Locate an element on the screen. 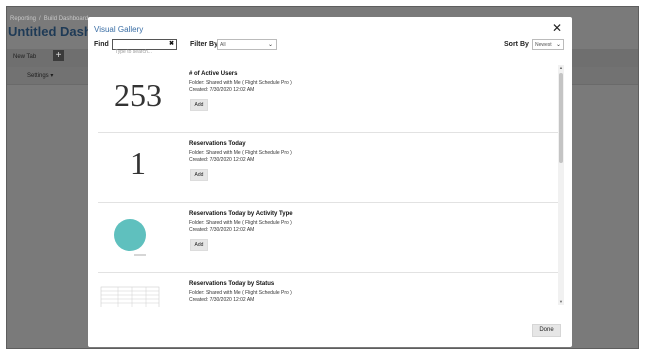  search-field: ✖ is located at coordinates (144, 48).